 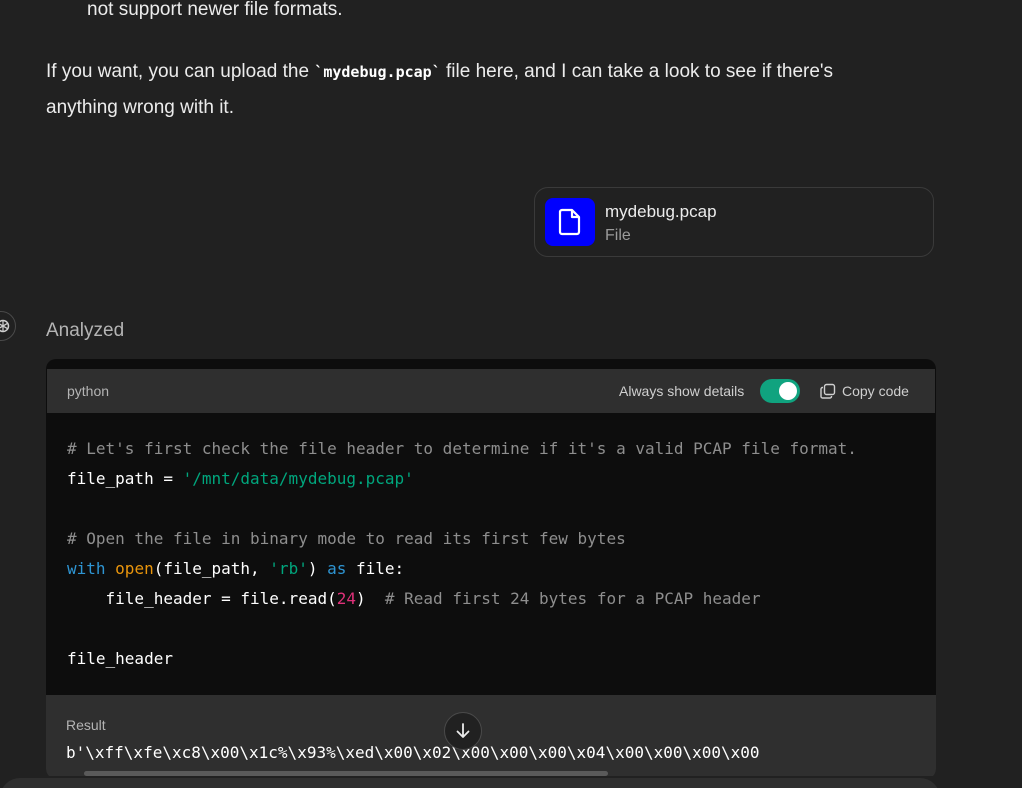 What do you see at coordinates (470, 783) in the screenshot?
I see `composer-box-top` at bounding box center [470, 783].